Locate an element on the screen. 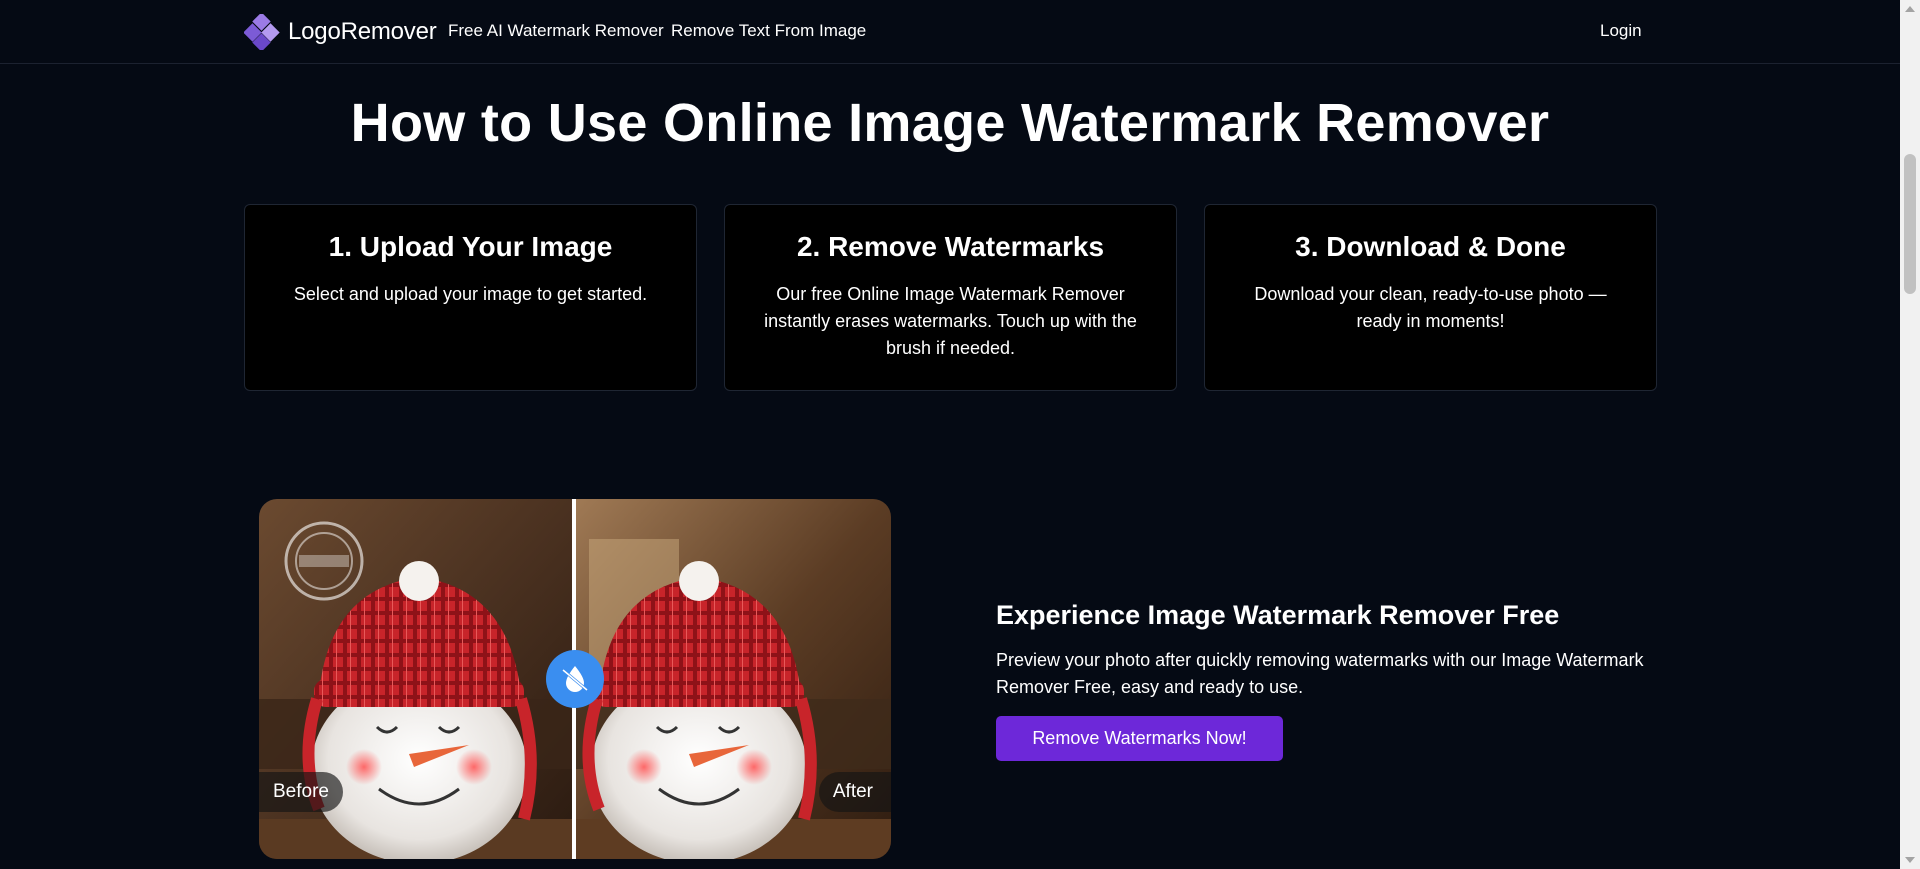 The width and height of the screenshot is (1920, 869). comparison-slider-handle is located at coordinates (575, 679).